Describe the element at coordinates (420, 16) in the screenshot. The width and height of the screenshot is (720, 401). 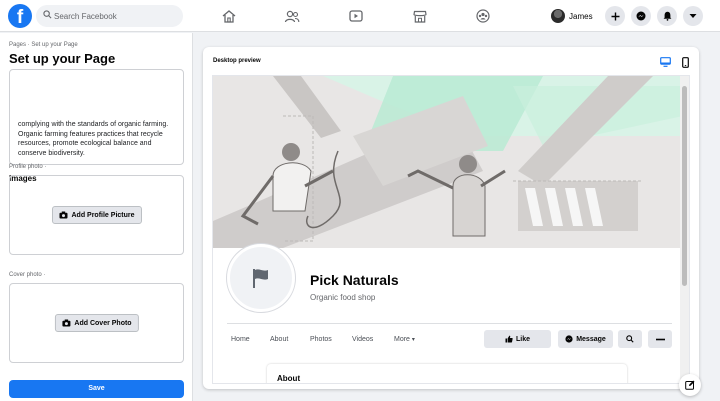
I see `marketplace-icon` at that location.